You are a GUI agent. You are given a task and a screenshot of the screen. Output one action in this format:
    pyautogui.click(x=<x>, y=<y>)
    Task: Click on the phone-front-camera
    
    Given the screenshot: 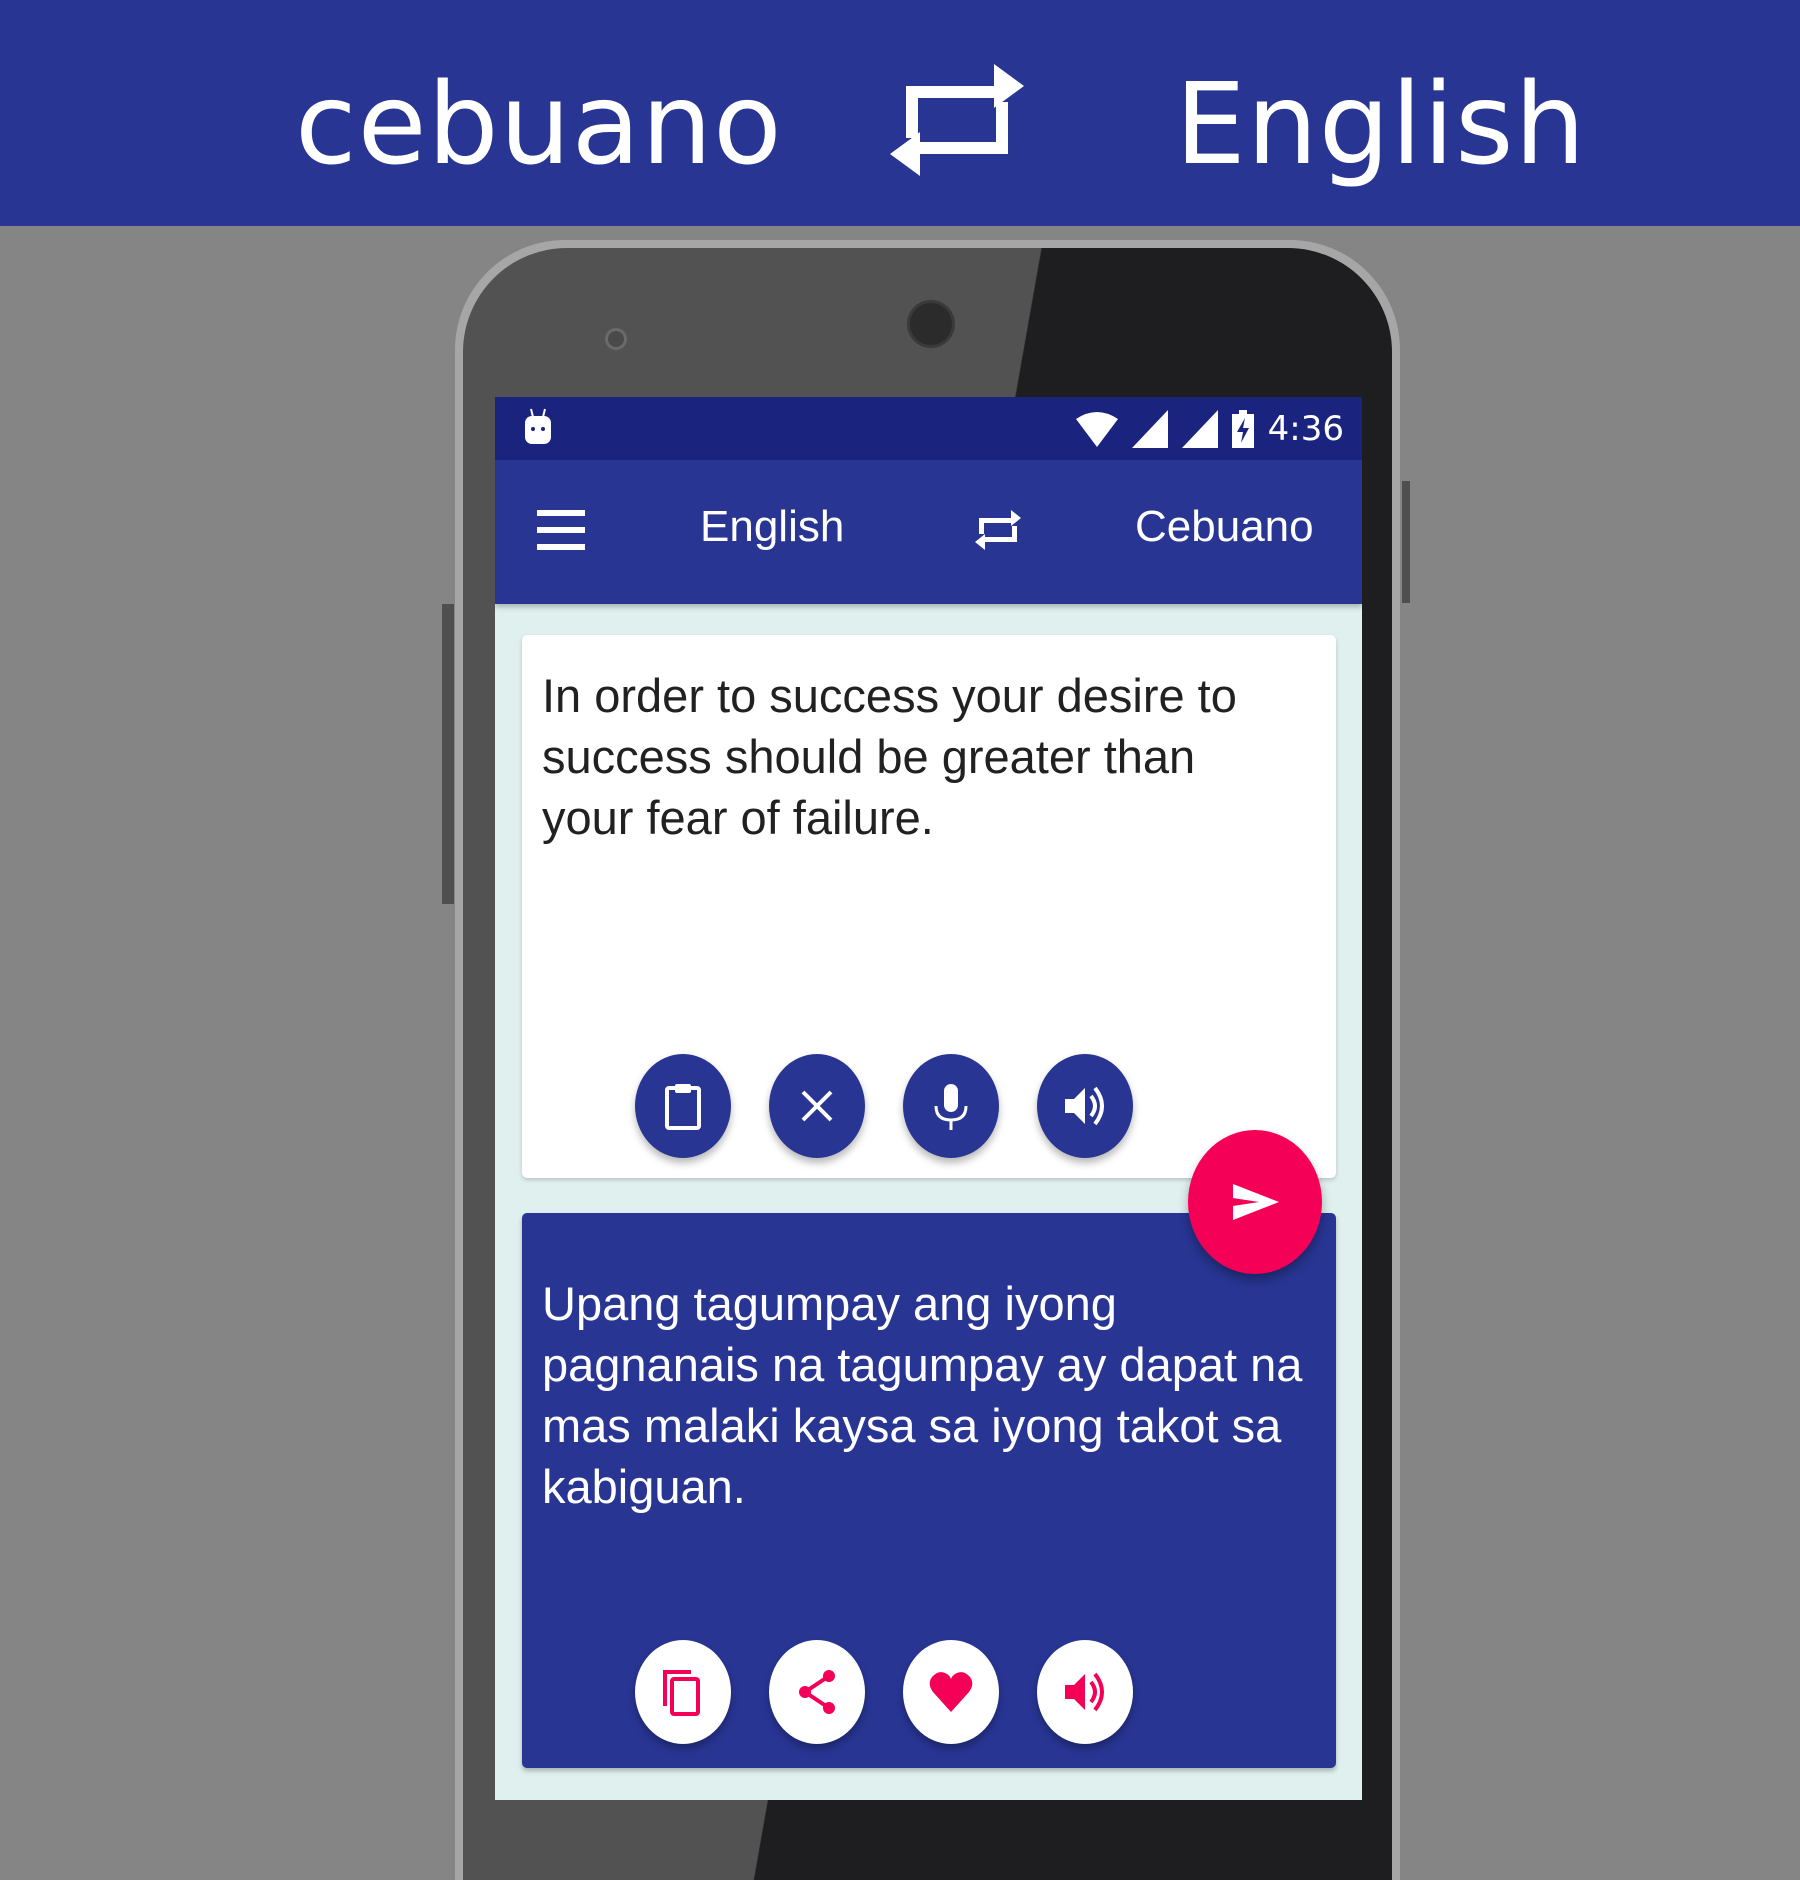 What is the action you would take?
    pyautogui.click(x=931, y=324)
    